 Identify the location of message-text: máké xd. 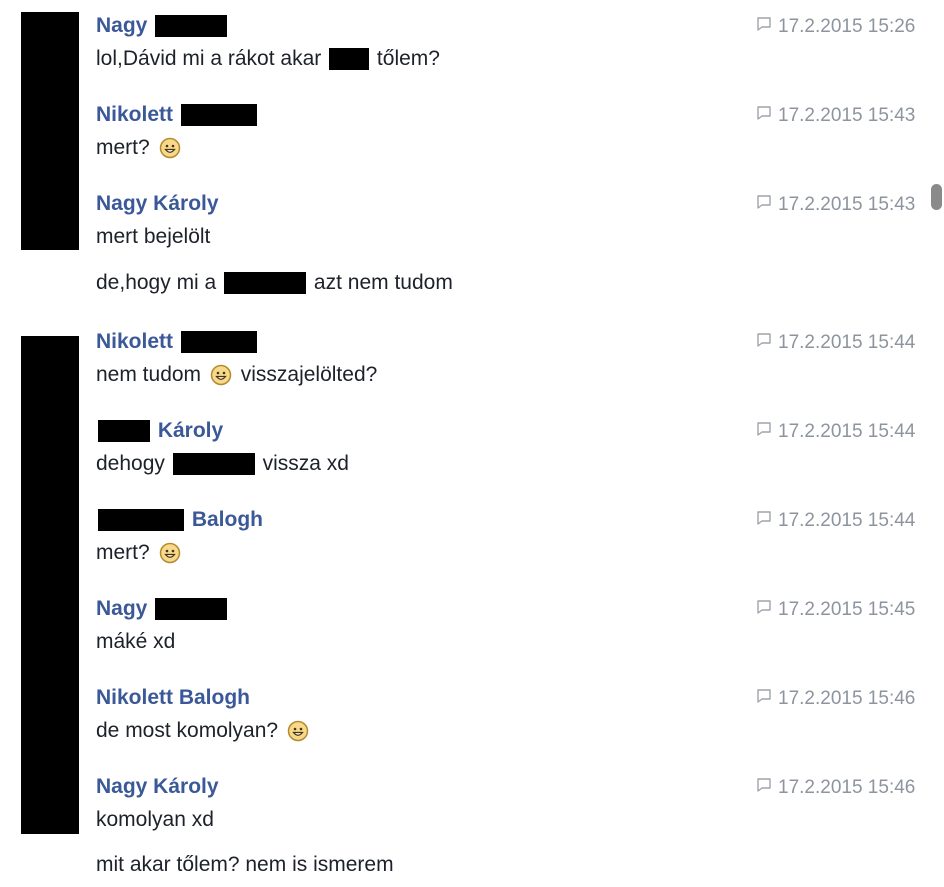
(520, 642).